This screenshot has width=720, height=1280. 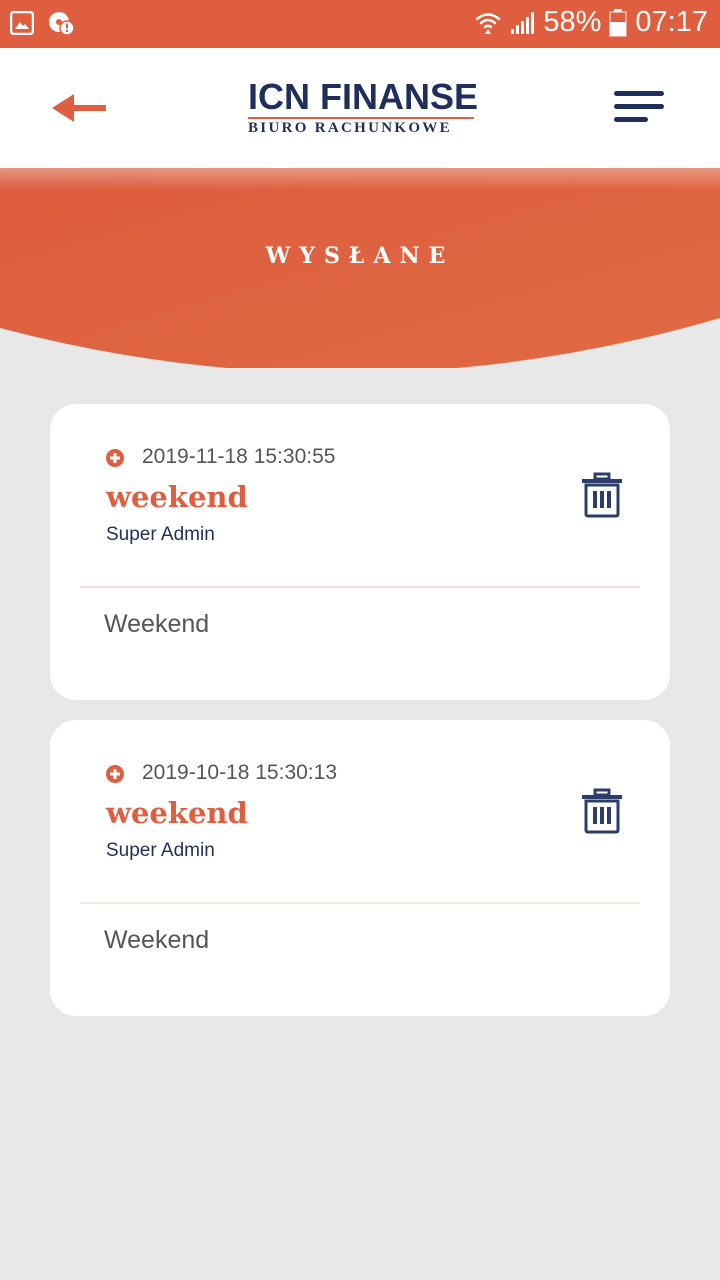 What do you see at coordinates (572, 22) in the screenshot?
I see `battery-percent: 58%` at bounding box center [572, 22].